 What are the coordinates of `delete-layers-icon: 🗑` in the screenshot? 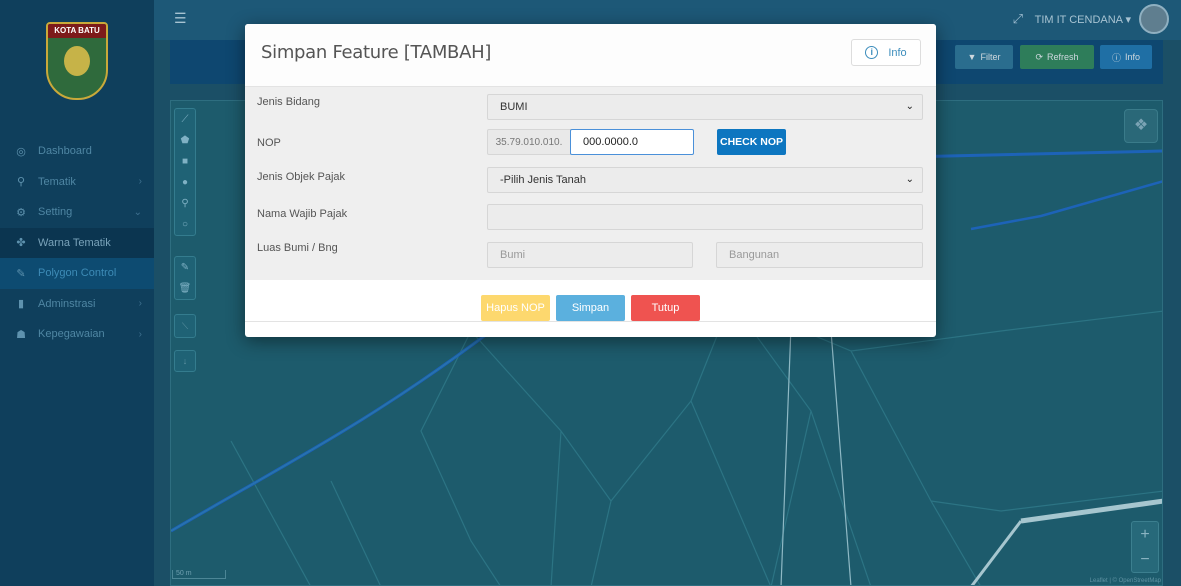 It's located at (185, 288).